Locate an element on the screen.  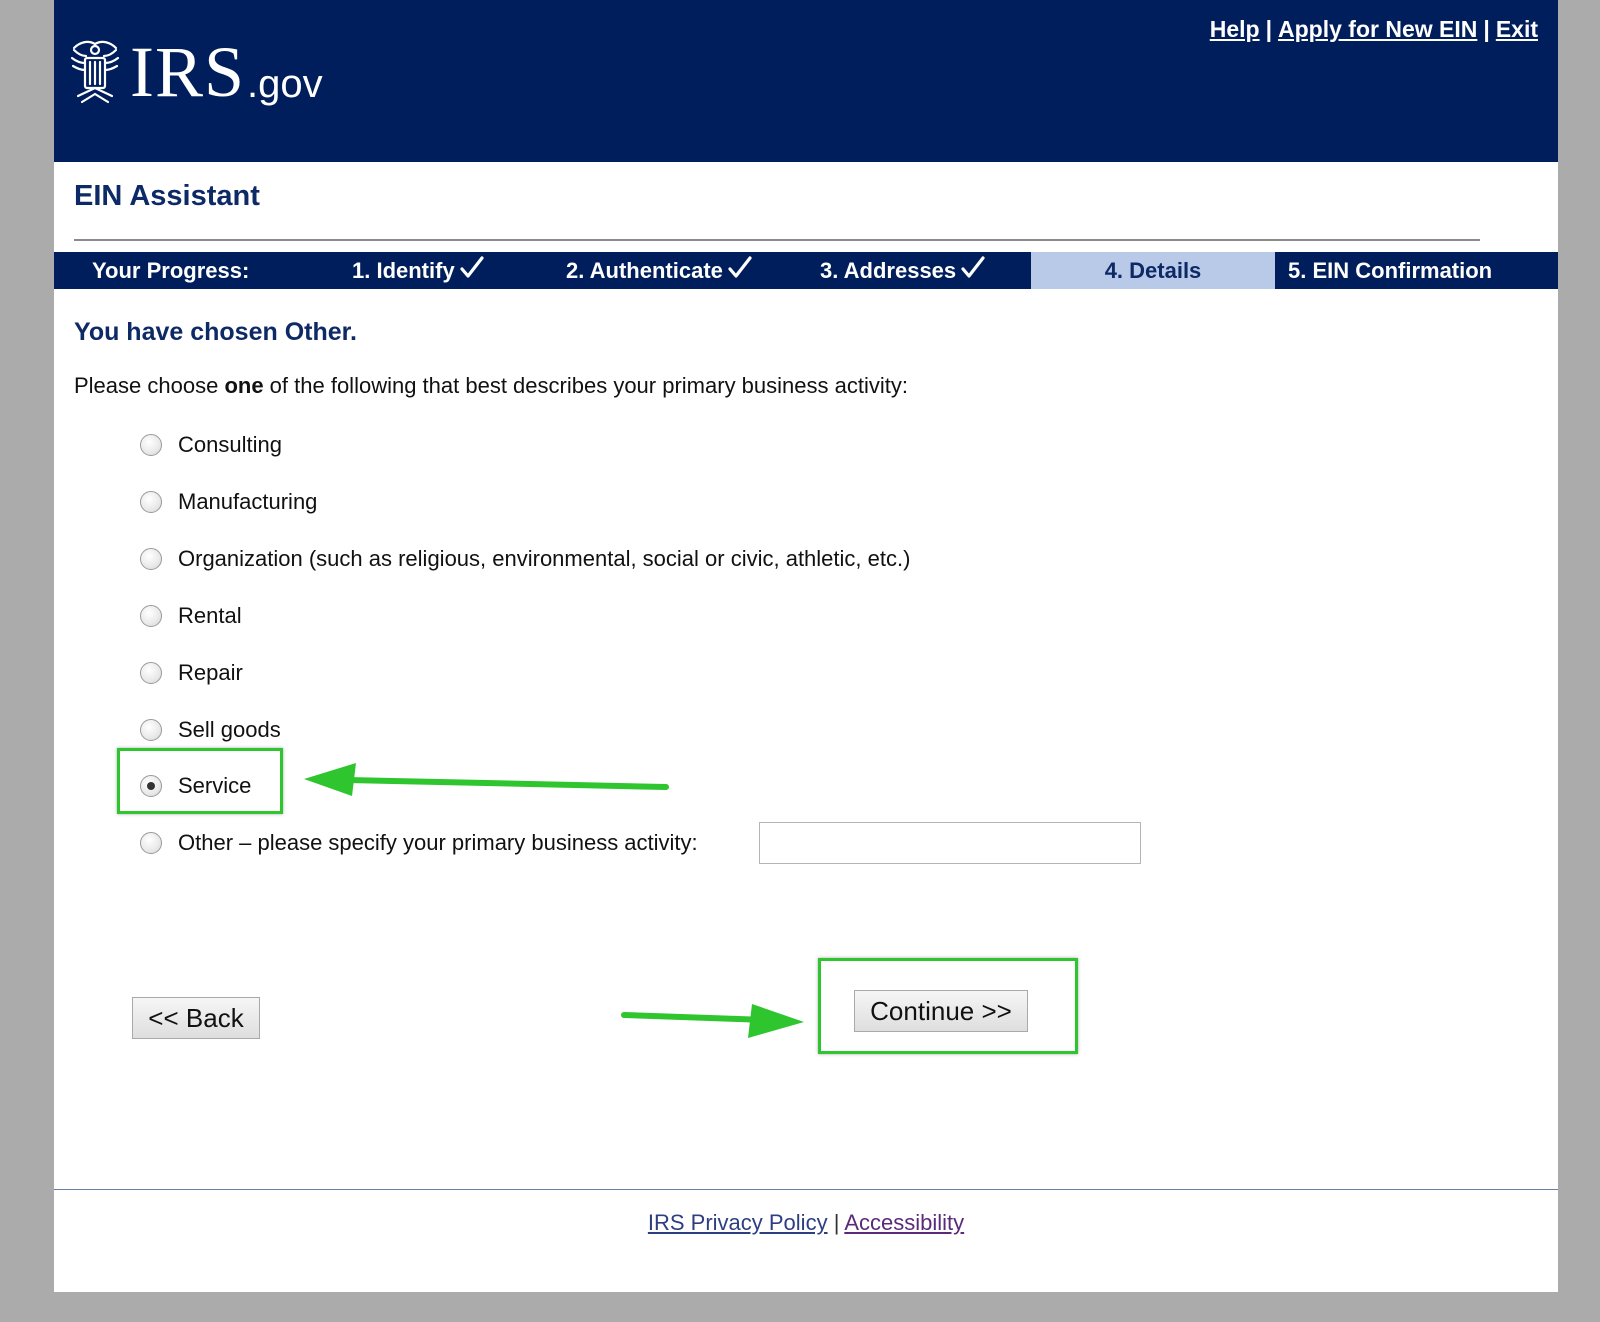
help-link: Help is located at coordinates (1235, 29).